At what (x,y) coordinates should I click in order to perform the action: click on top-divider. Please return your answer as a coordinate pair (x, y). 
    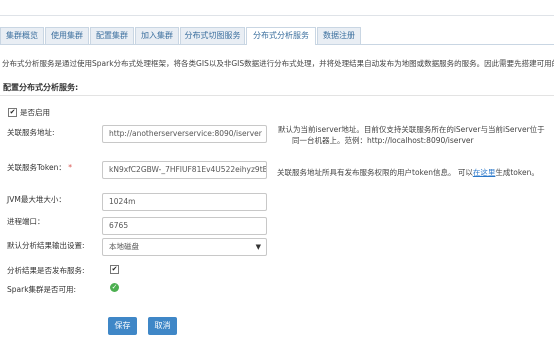
    Looking at the image, I should click on (277, 15).